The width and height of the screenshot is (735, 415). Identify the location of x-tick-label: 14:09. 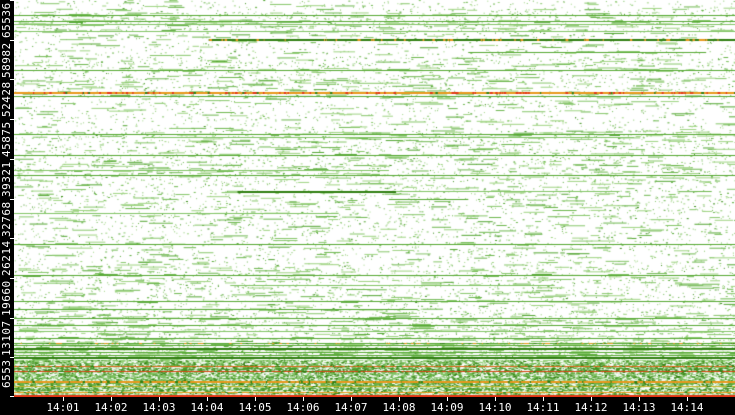
(447, 407).